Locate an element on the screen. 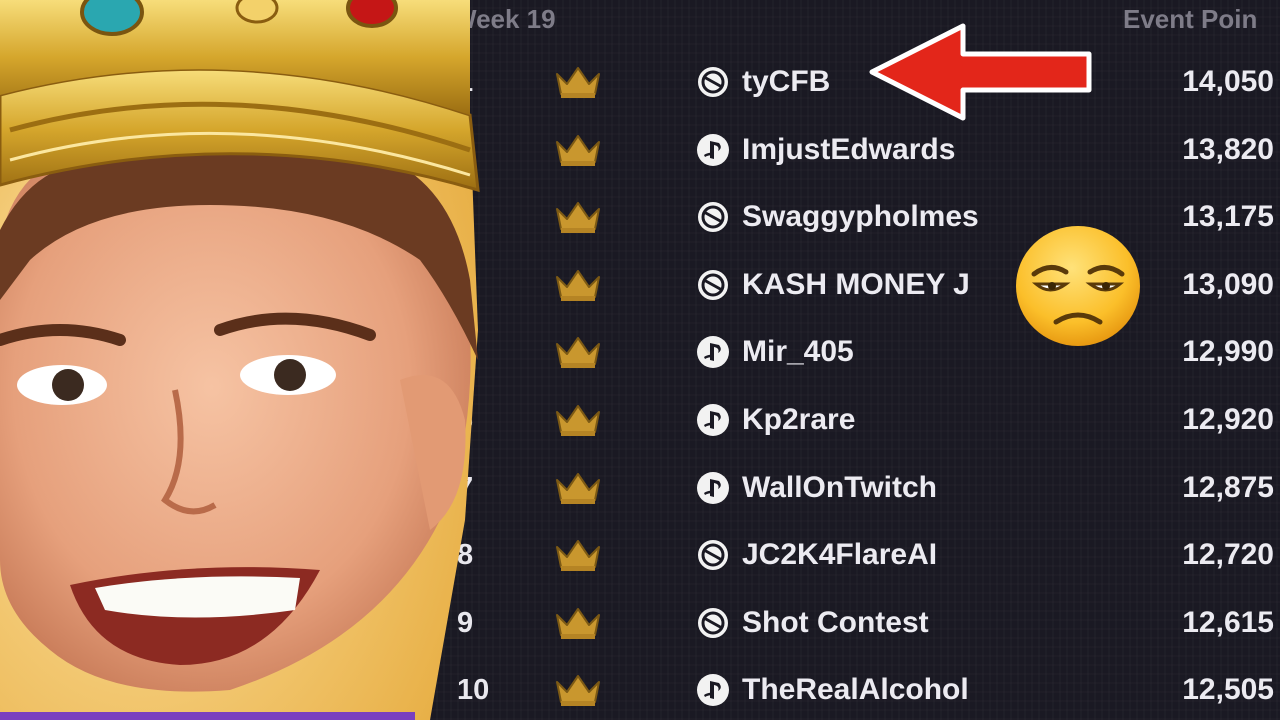 Image resolution: width=1280 pixels, height=720 pixels. leaderboard-row: 6Kp2rare12,920 is located at coordinates (847, 420).